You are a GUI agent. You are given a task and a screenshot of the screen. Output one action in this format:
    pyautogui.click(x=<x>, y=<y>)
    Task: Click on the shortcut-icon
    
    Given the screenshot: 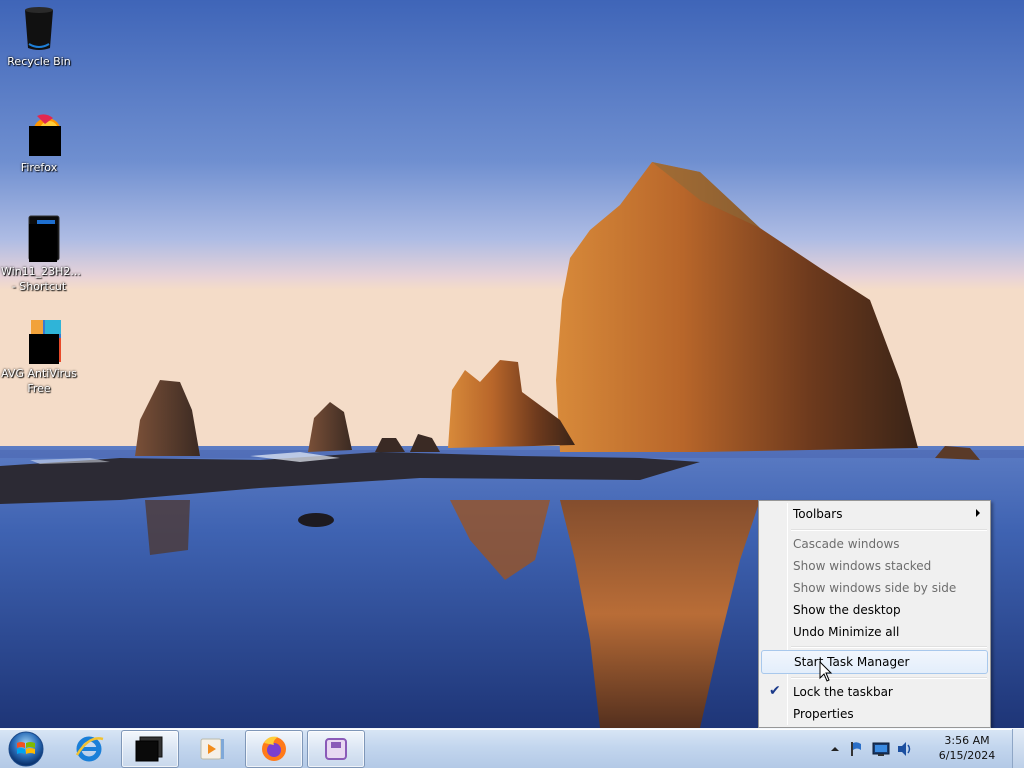 What is the action you would take?
    pyautogui.click(x=39, y=238)
    